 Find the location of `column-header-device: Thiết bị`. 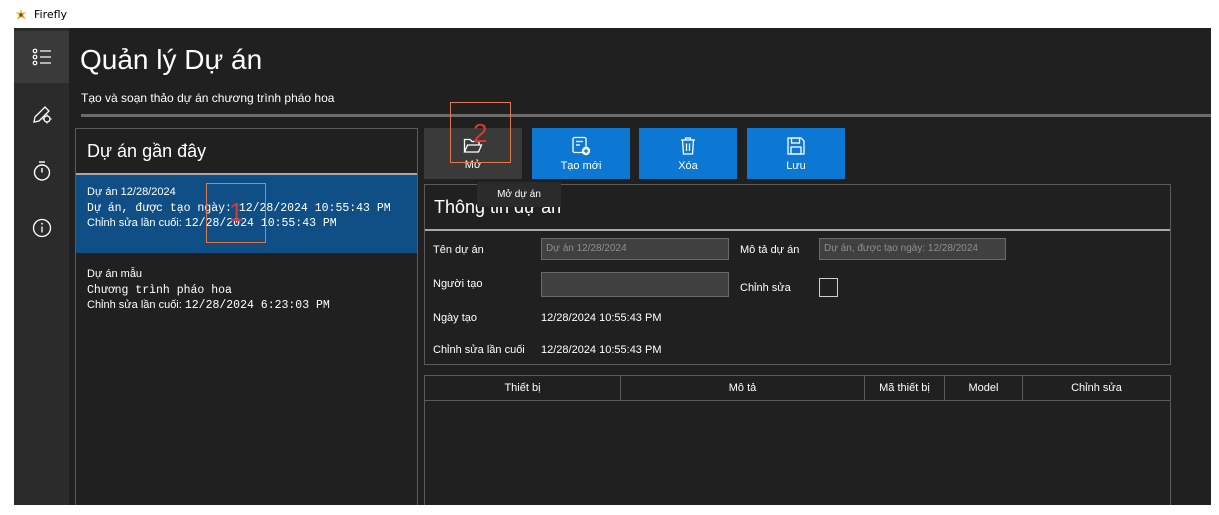

column-header-device: Thiết bị is located at coordinates (523, 388).